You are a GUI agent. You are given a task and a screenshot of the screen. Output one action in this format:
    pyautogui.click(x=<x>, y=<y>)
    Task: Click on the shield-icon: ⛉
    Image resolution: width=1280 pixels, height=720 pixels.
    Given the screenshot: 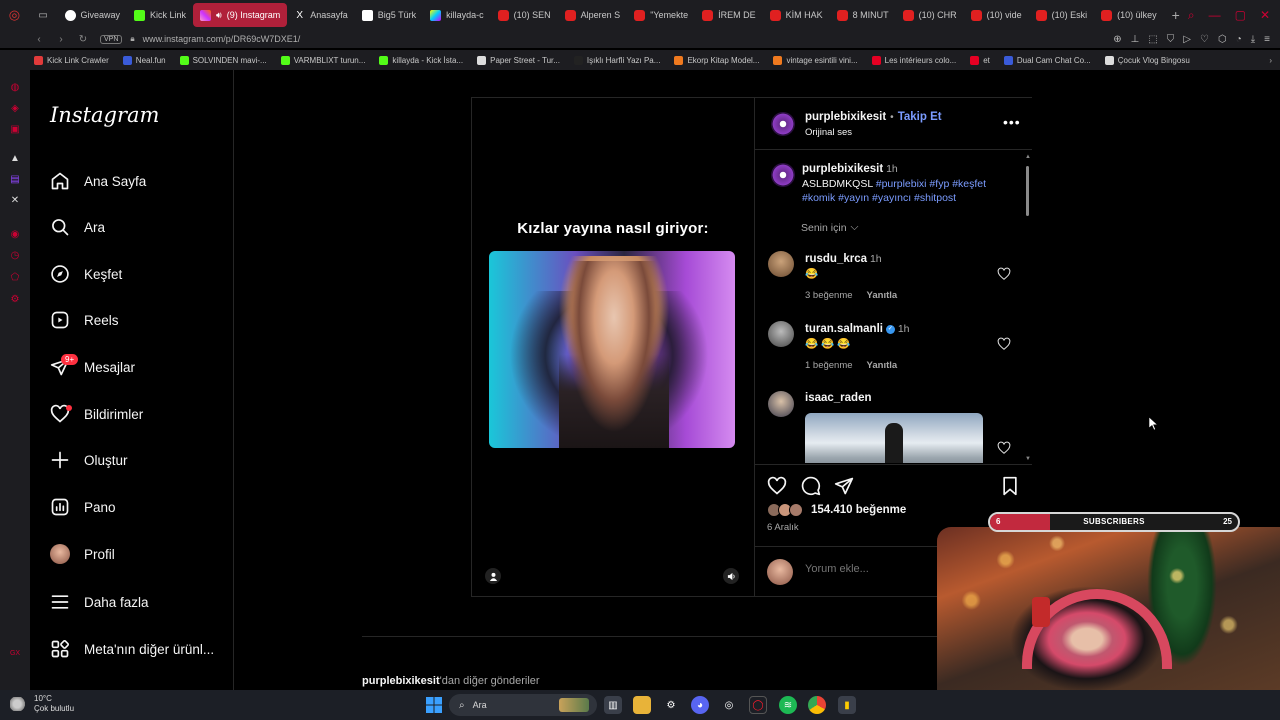 What is the action you would take?
    pyautogui.click(x=1171, y=39)
    